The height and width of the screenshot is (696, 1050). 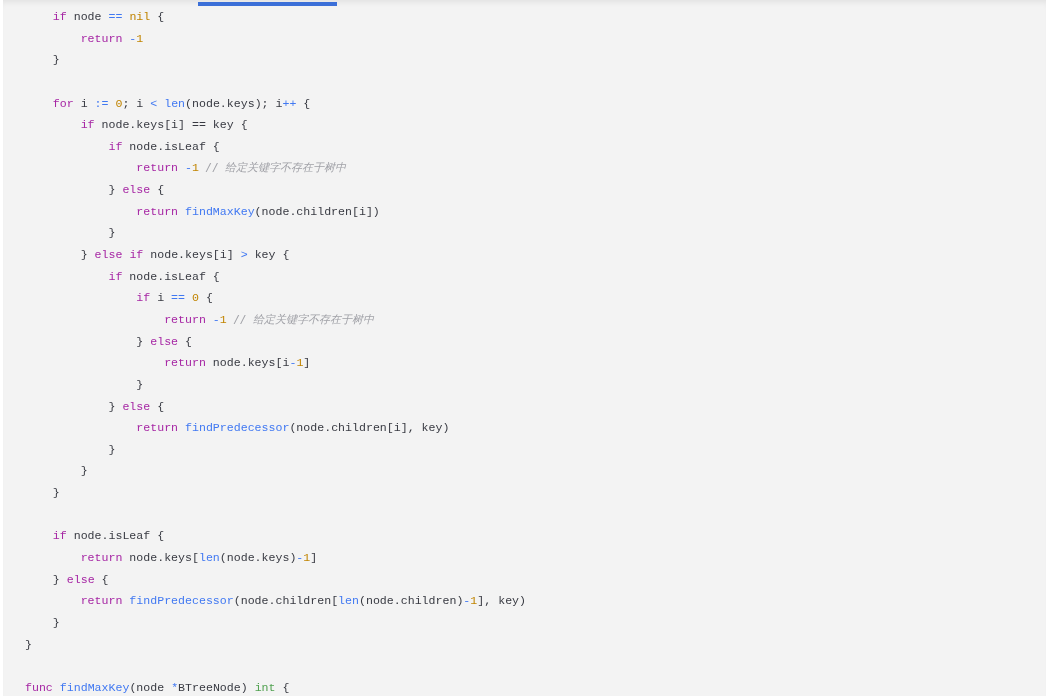 I want to click on code-line: if node.keys[i] == key {, so click(x=163, y=125).